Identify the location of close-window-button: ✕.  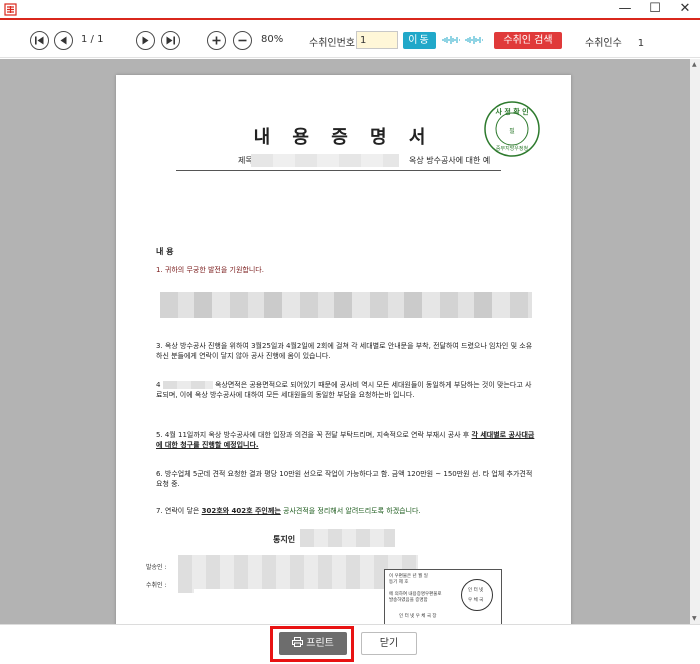
(685, 9).